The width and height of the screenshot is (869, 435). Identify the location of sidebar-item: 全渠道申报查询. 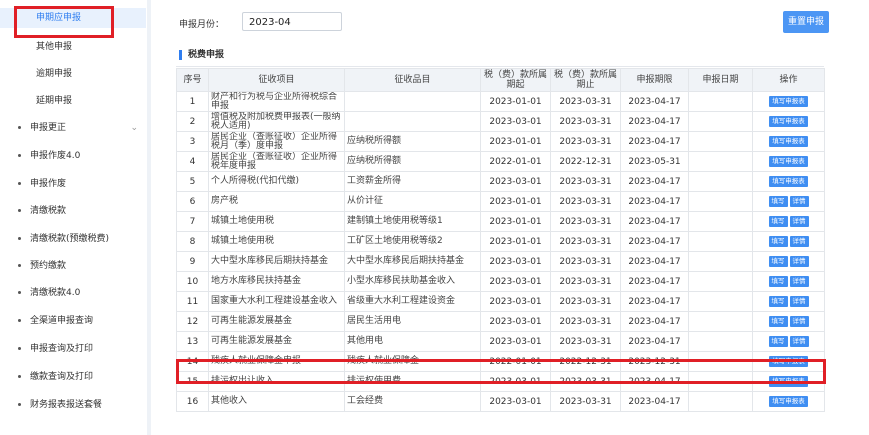
(73, 321).